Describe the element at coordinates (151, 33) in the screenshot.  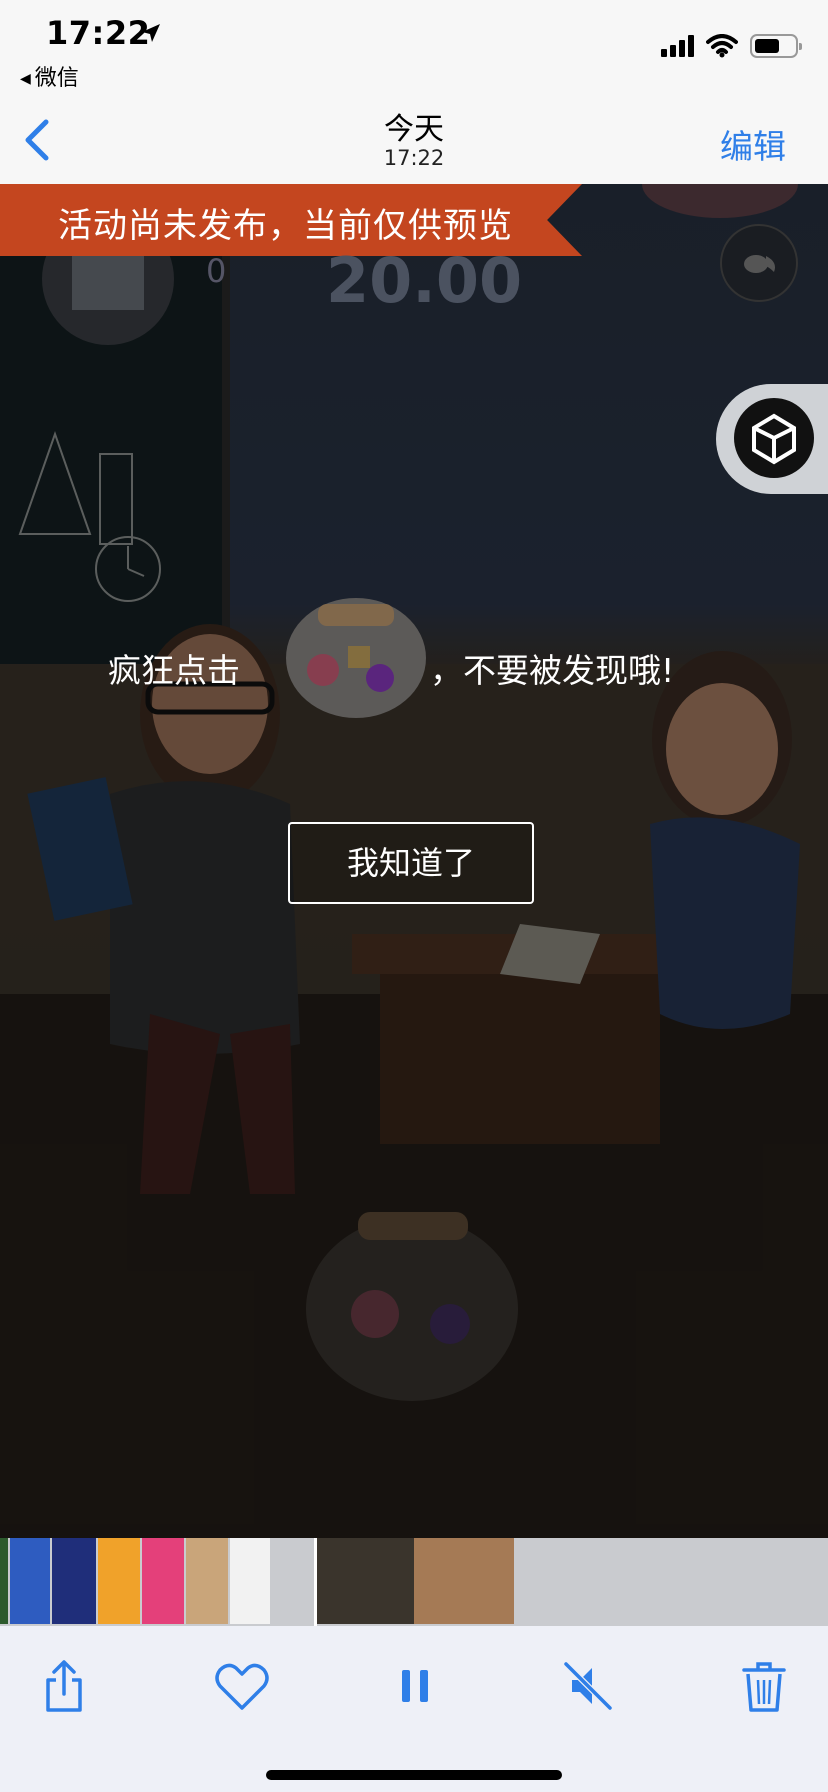
I see `location-arrow-icon` at that location.